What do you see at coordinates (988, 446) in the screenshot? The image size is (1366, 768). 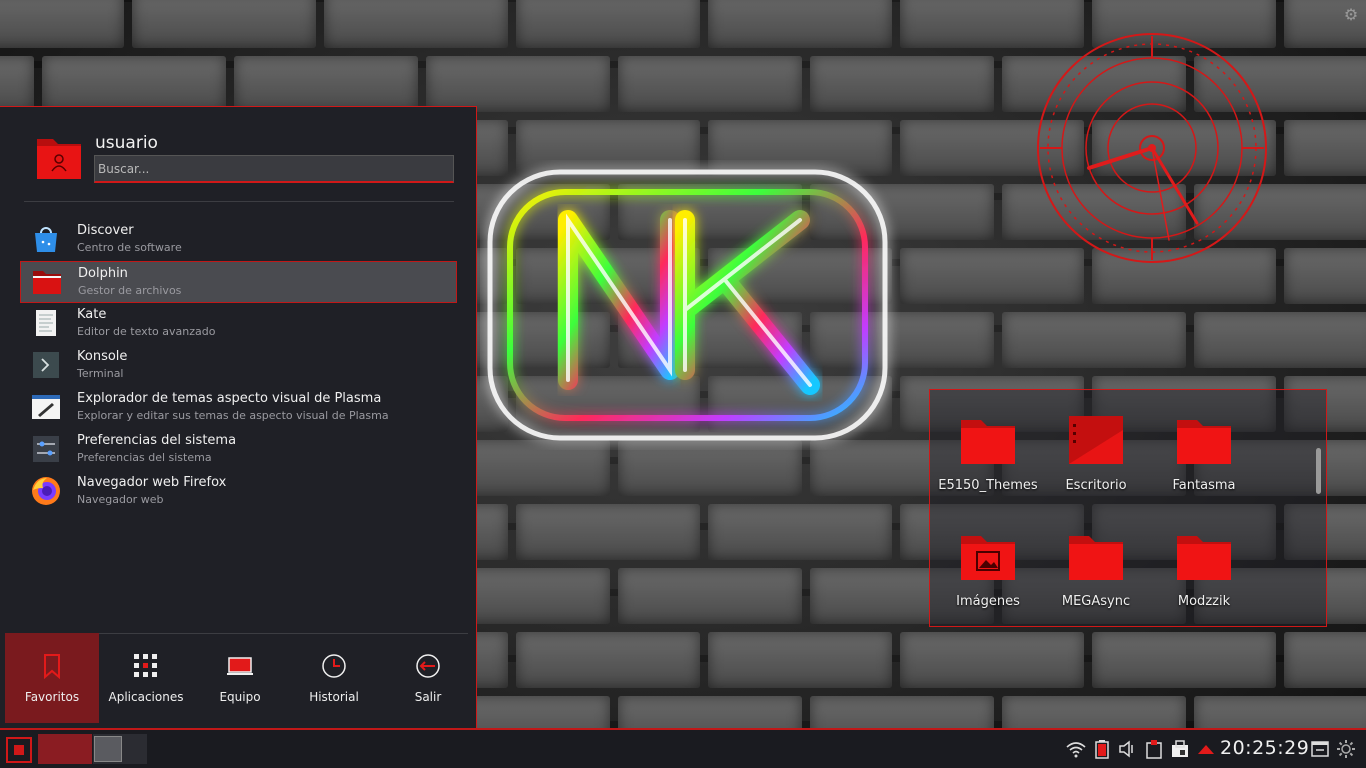 I see `folder-item: E5150_Themes` at bounding box center [988, 446].